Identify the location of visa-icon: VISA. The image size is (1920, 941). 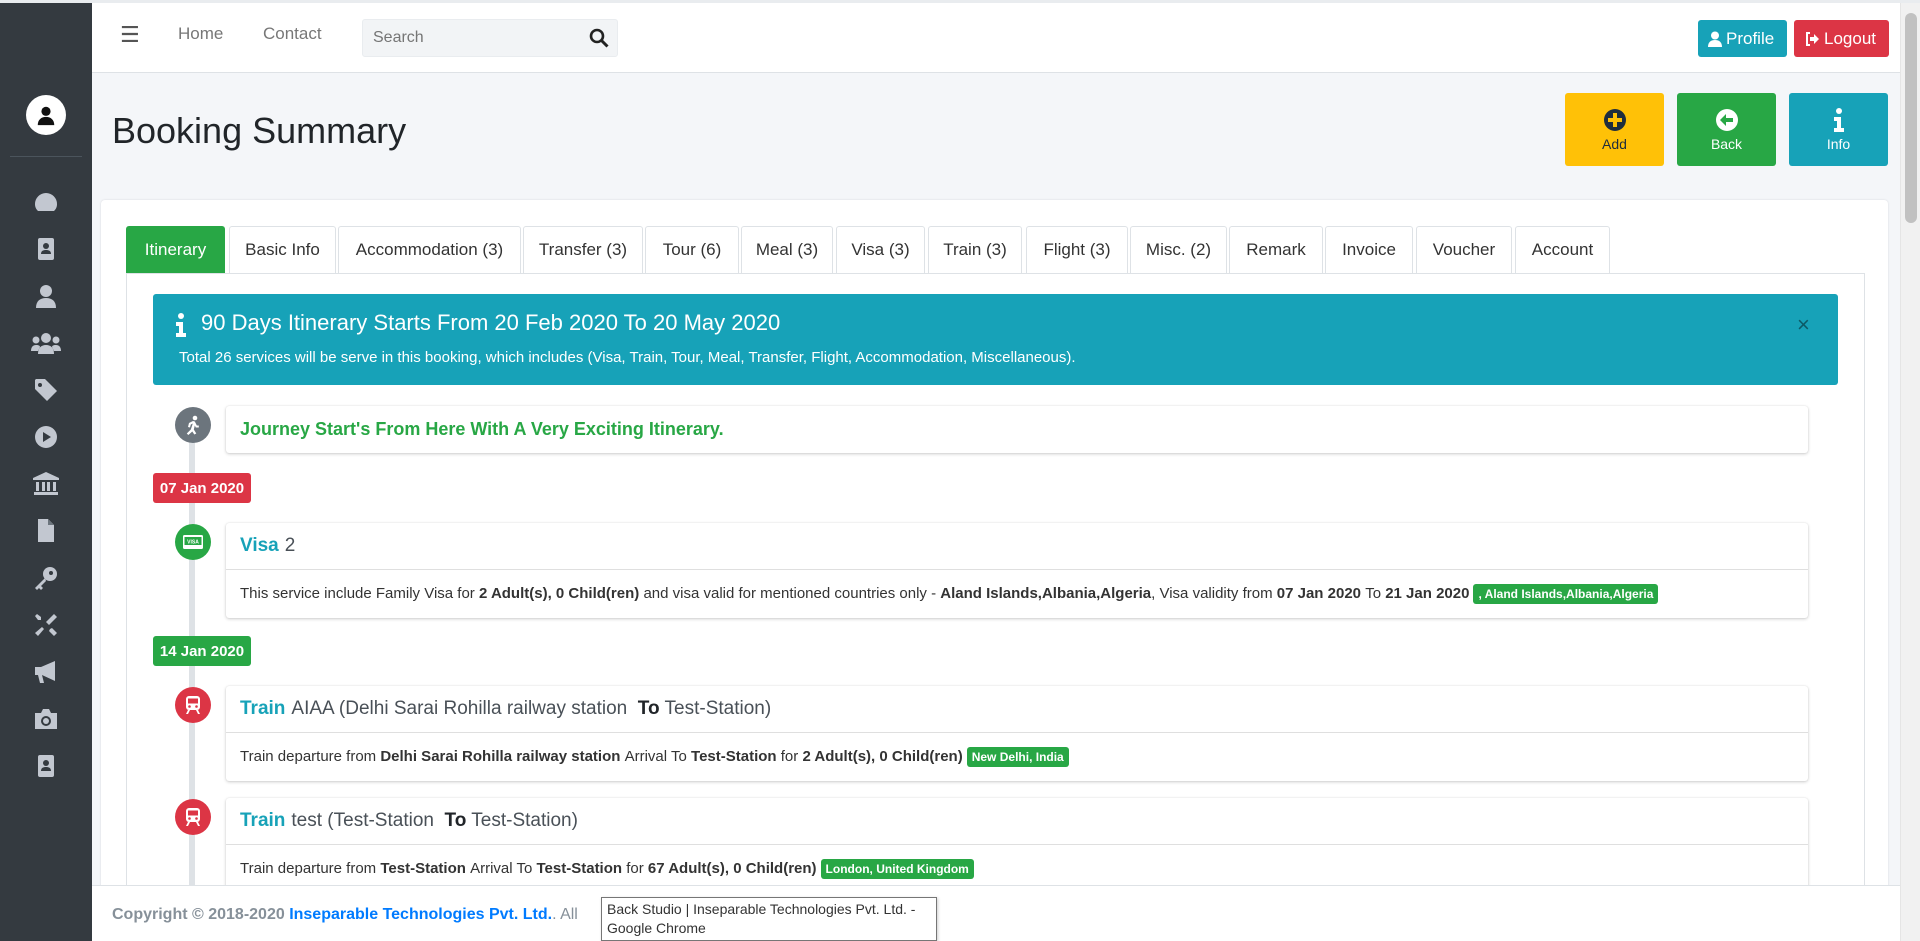
(193, 542).